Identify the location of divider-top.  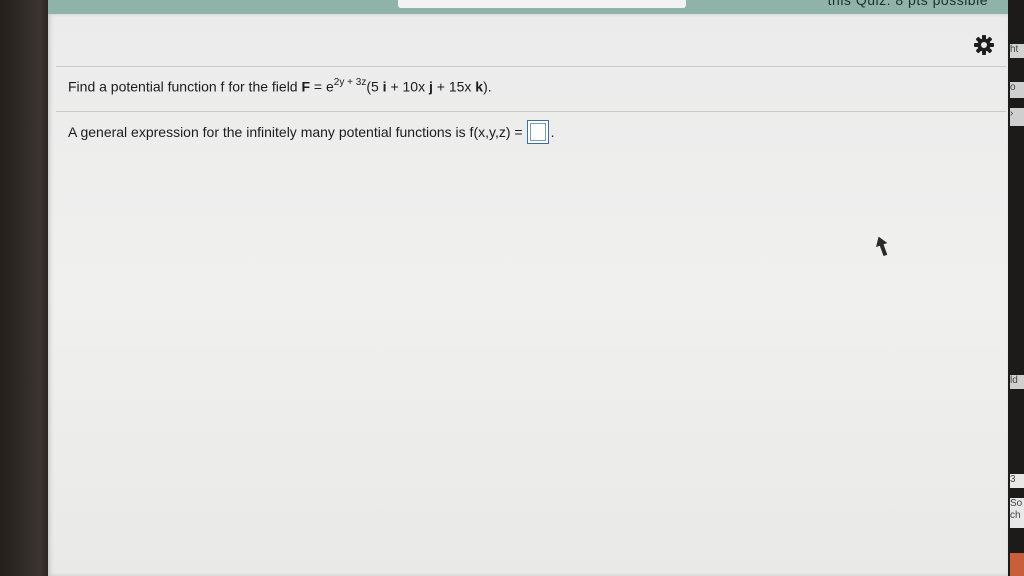
(531, 66).